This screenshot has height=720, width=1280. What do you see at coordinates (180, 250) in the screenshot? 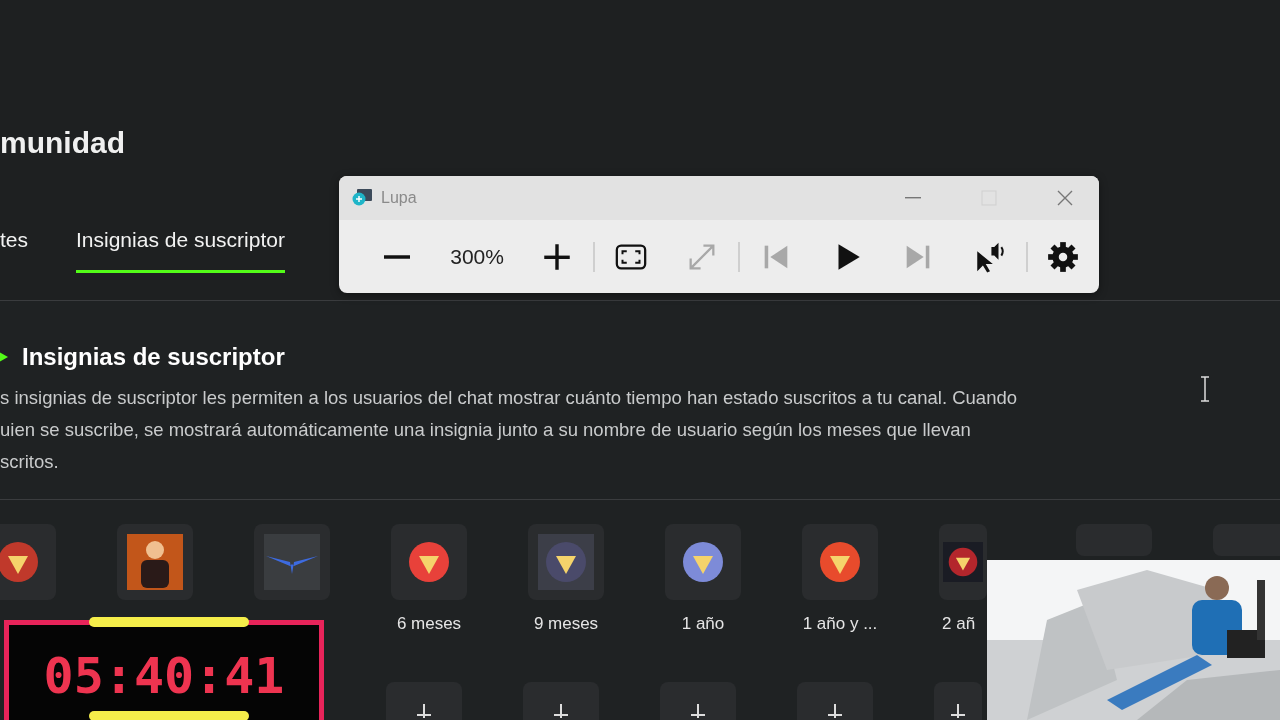
I see `tab: Insignias de suscriptor` at bounding box center [180, 250].